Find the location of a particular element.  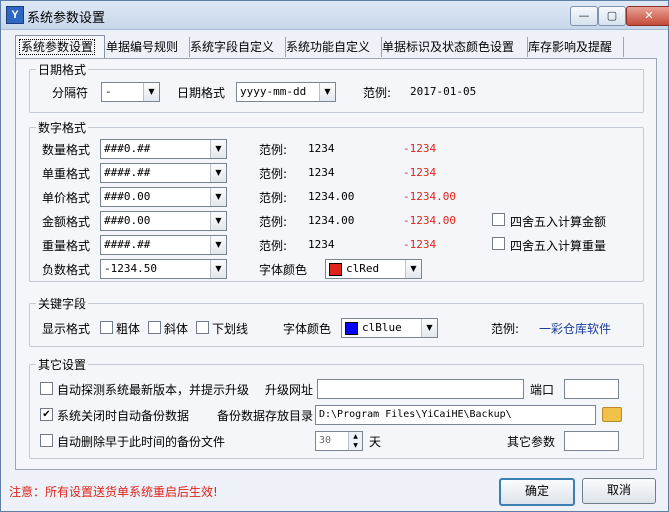

other-settings-title: 其它设置 is located at coordinates (62, 364).